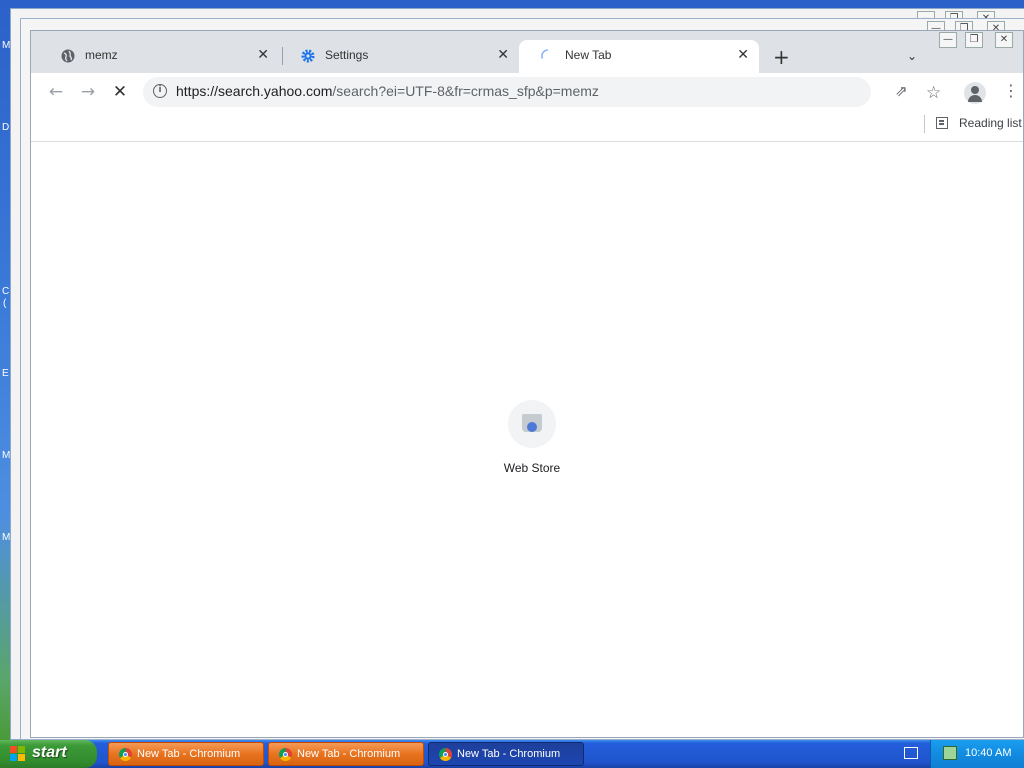  I want to click on tab-settings: Settings ✕, so click(399, 56).